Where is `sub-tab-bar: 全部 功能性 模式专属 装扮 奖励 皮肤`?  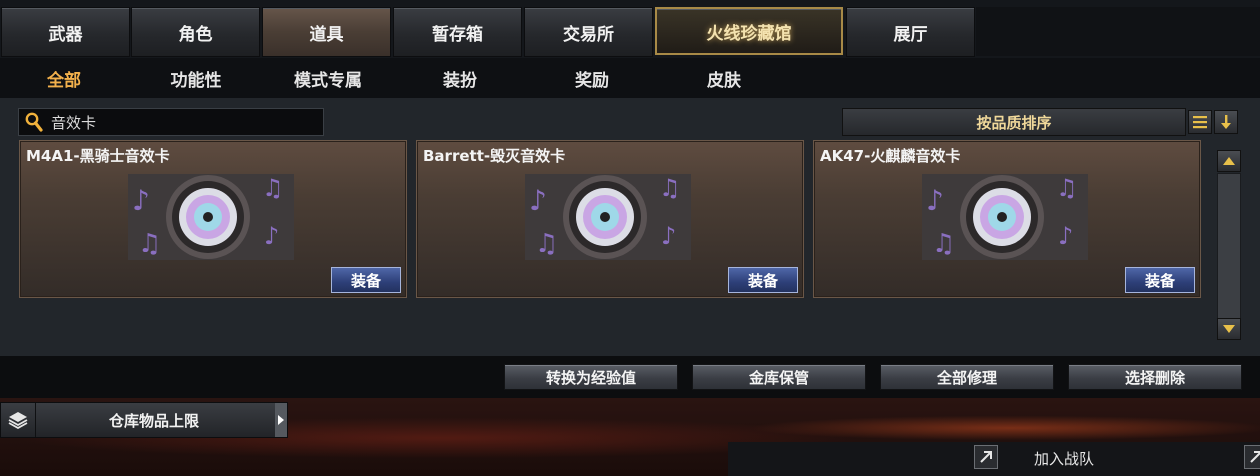 sub-tab-bar: 全部 功能性 模式专属 装扮 奖励 皮肤 is located at coordinates (630, 78).